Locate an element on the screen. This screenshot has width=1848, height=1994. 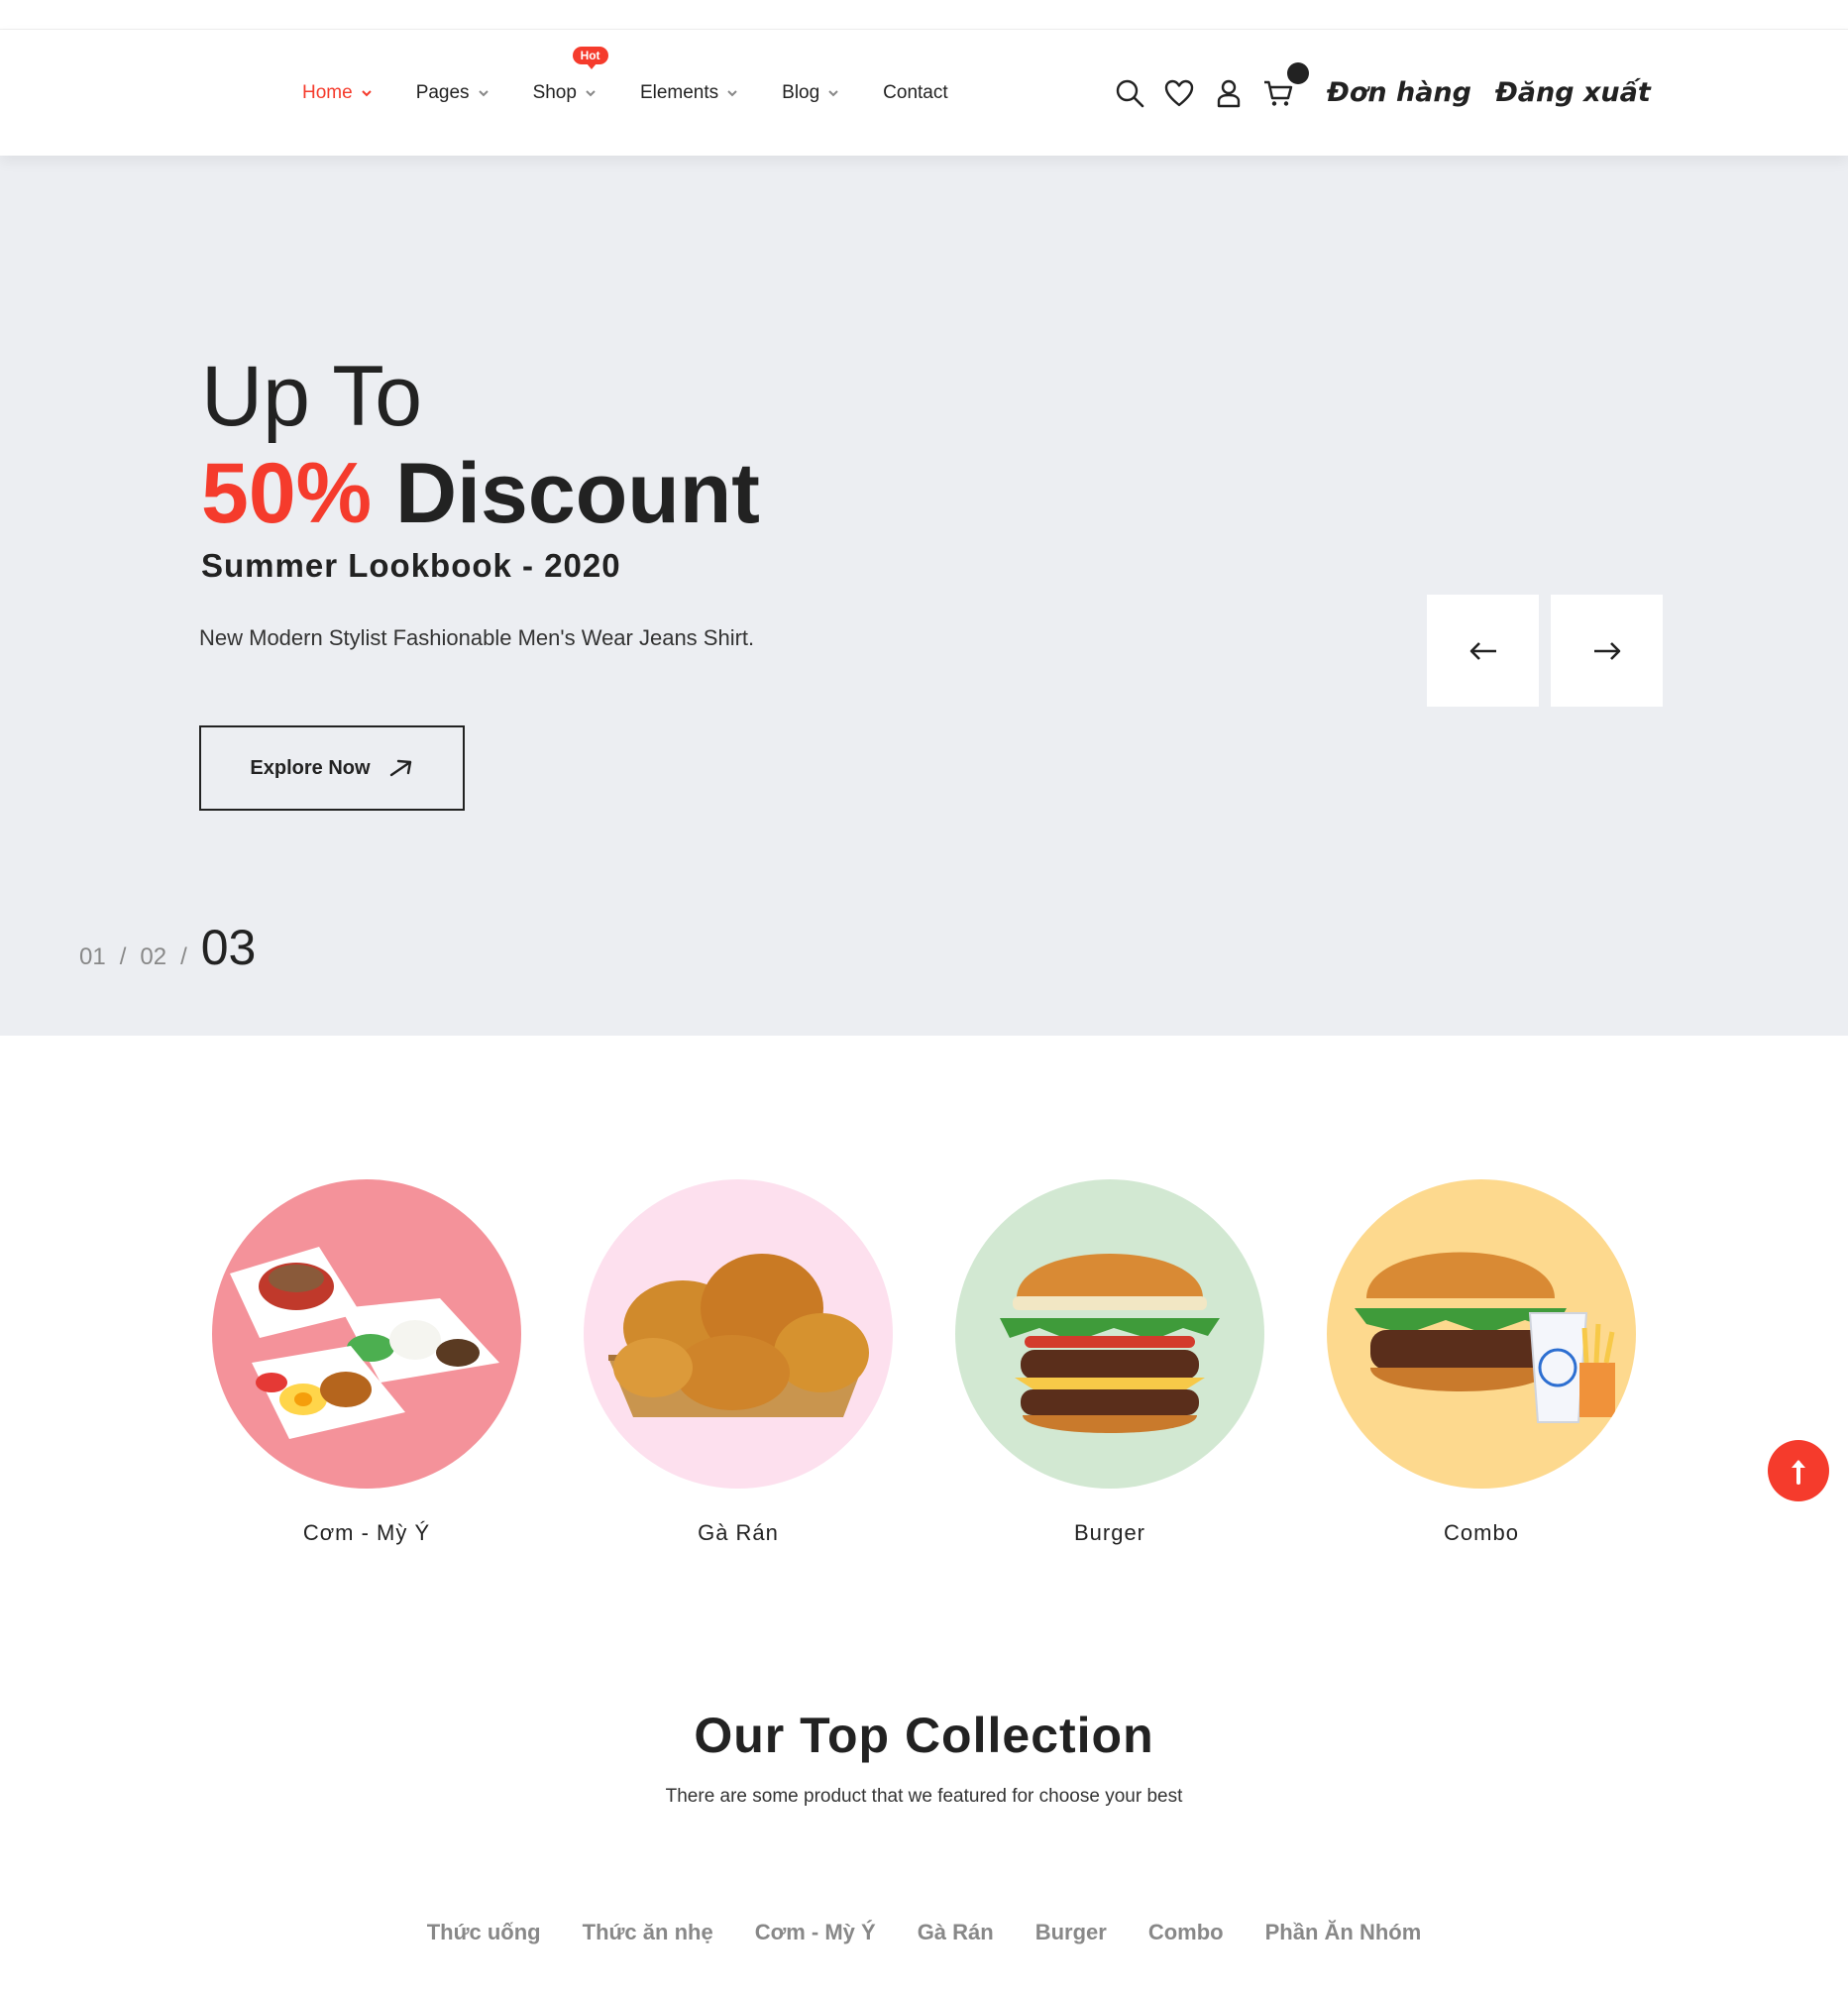
arrow-up-icon is located at coordinates (1798, 1473).